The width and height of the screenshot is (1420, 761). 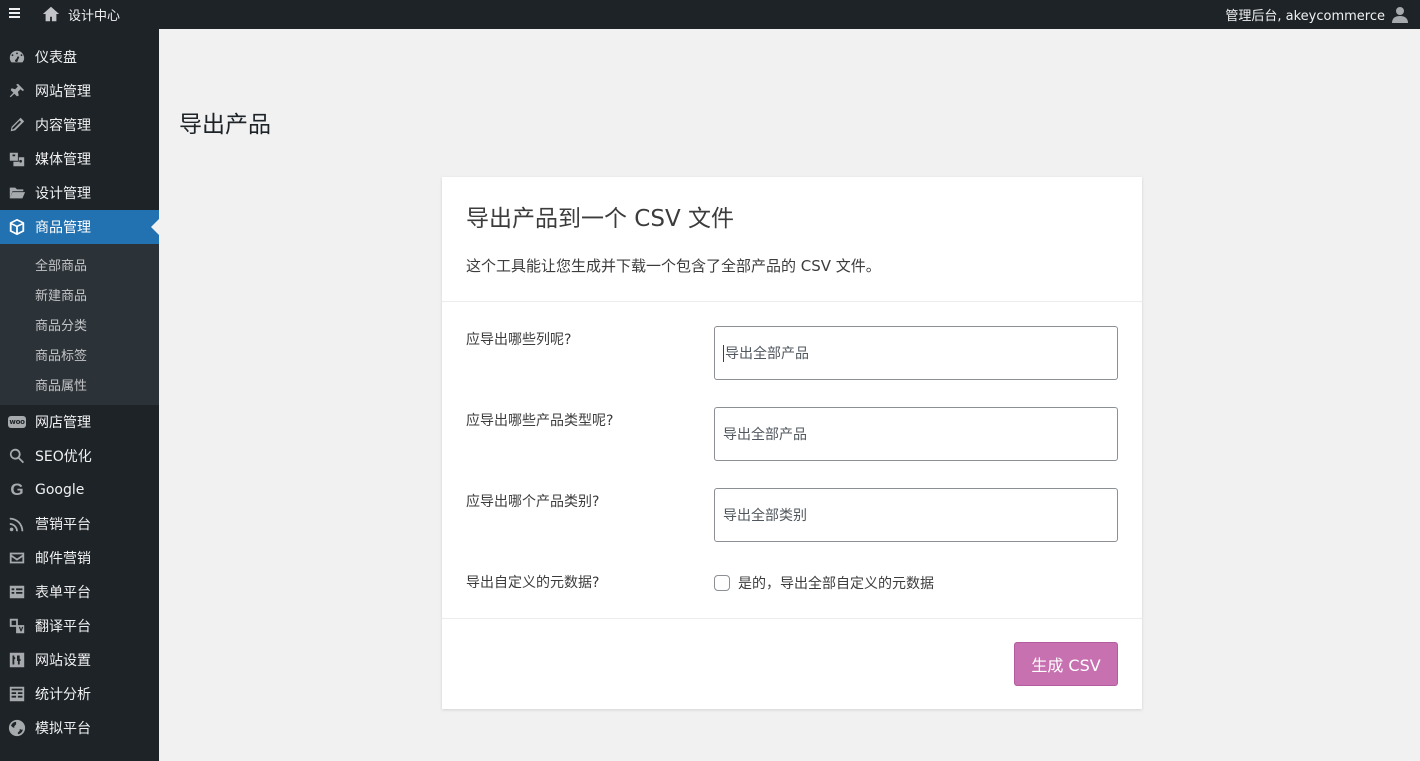 I want to click on menu-toggle-icon, so click(x=16, y=14).